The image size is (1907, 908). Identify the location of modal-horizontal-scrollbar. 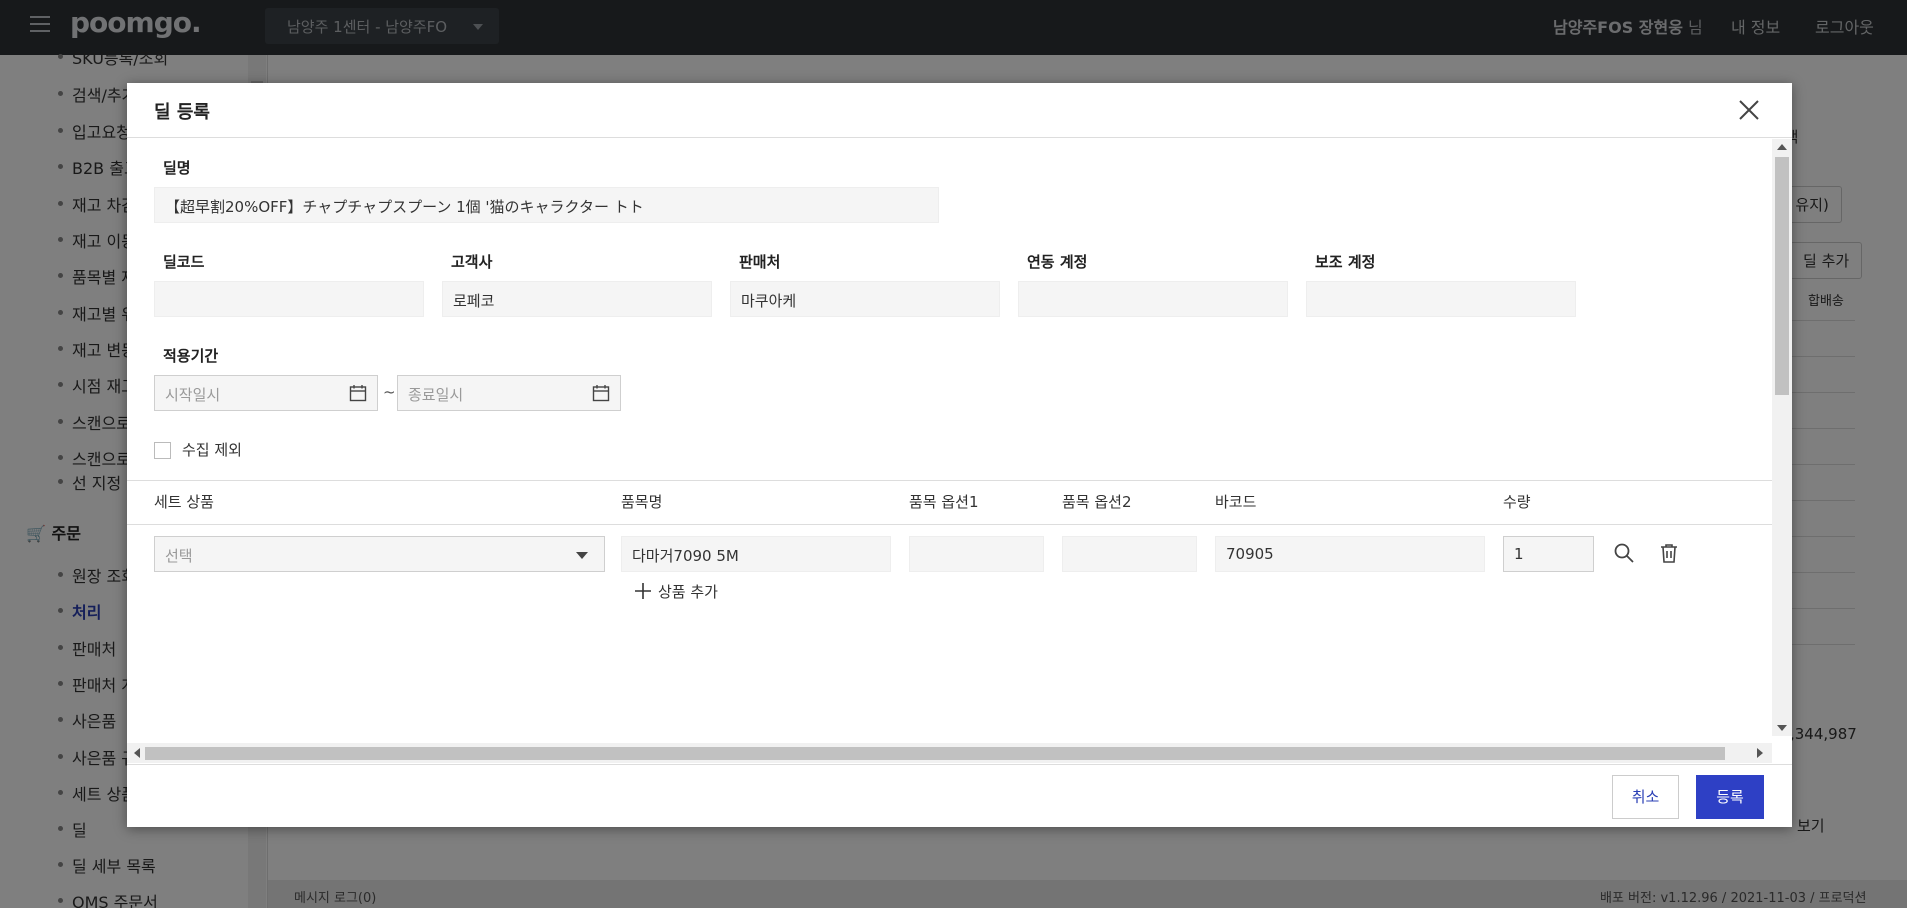
(949, 753).